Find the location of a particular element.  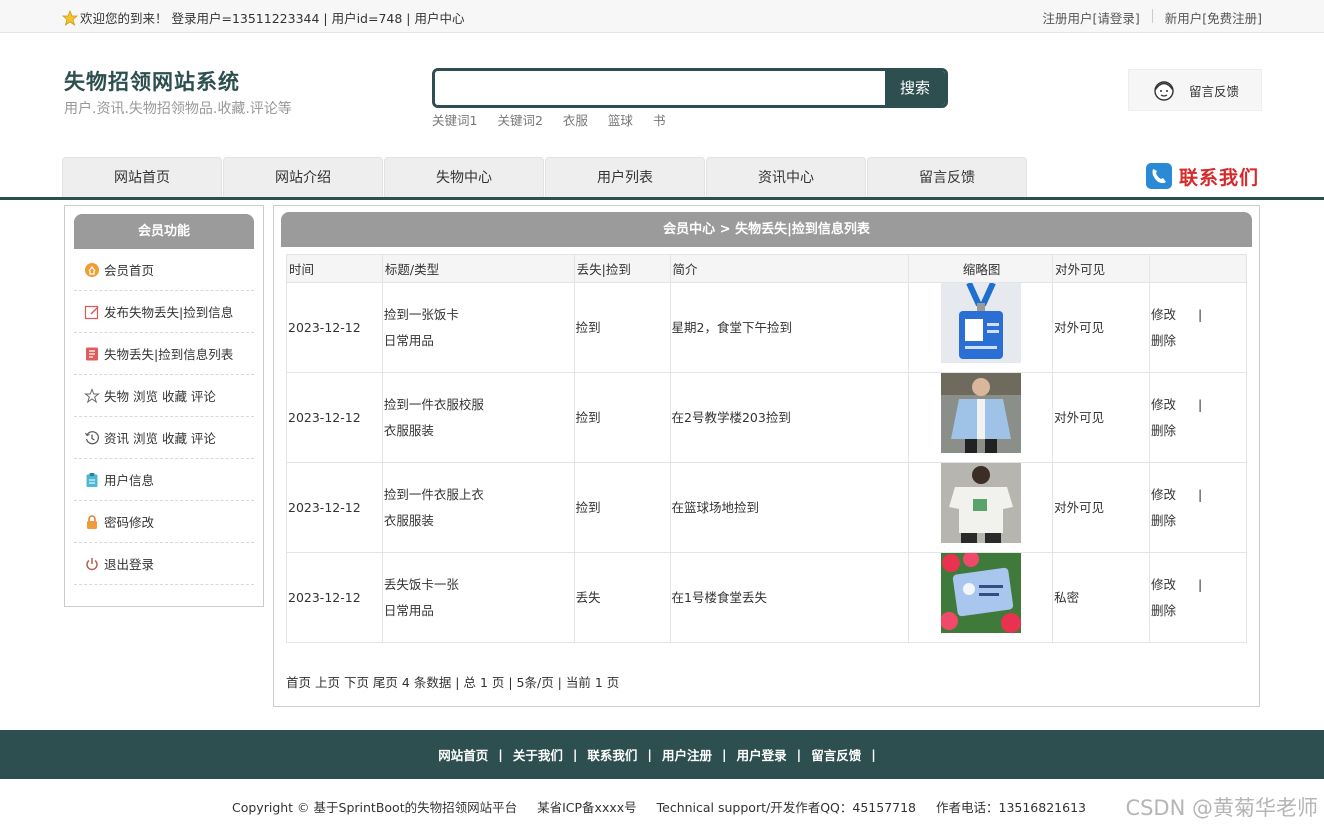

support-text: Technical support/开发作者QQ：45157718 is located at coordinates (786, 807).